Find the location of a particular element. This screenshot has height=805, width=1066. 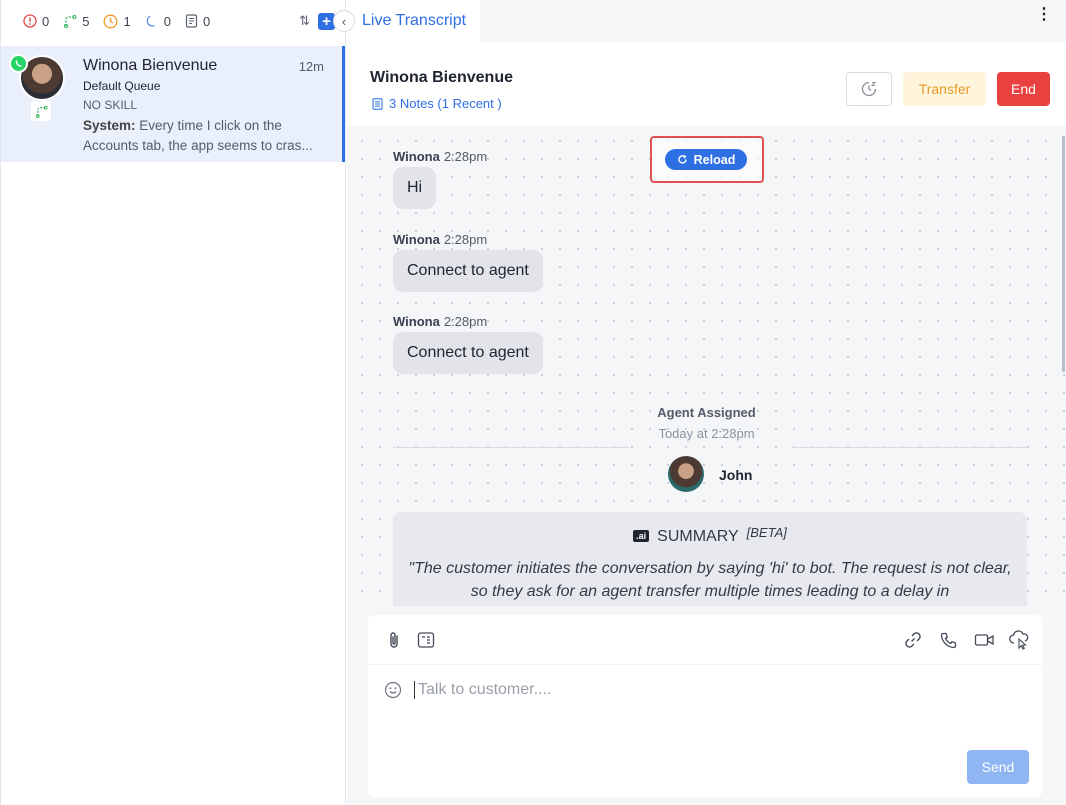

reload-highlight-box: Reload is located at coordinates (707, 159).